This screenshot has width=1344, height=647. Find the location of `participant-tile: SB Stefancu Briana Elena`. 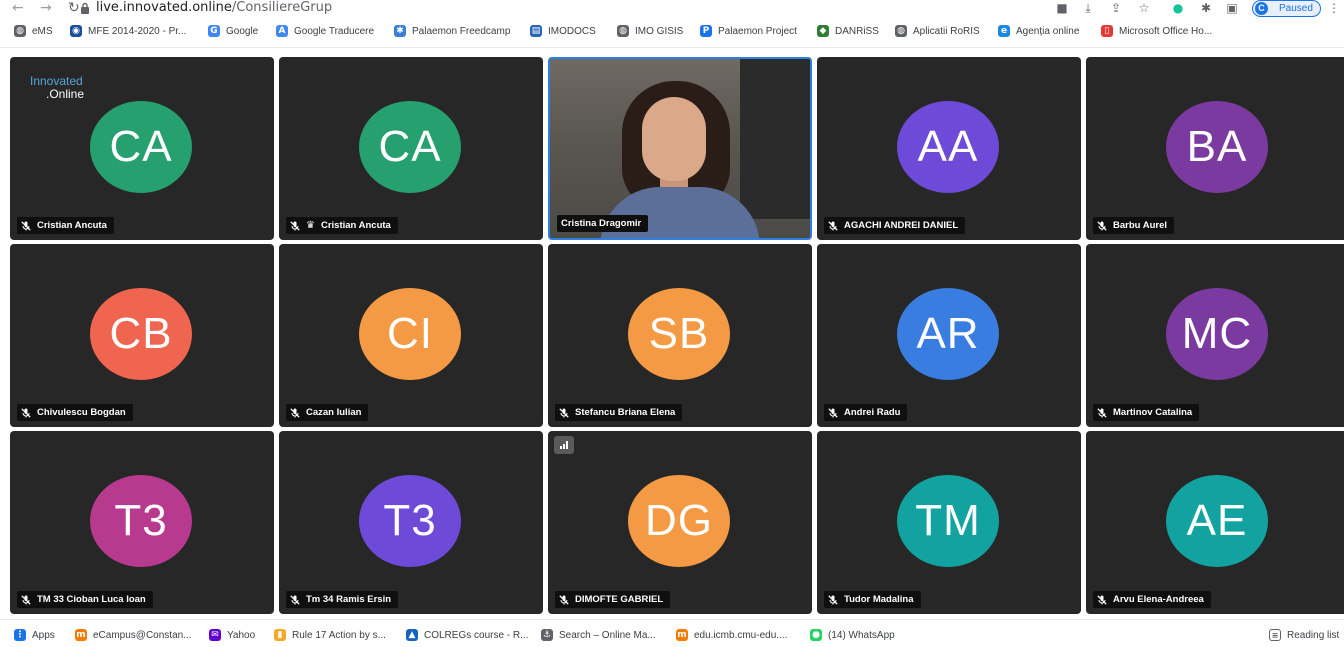

participant-tile: SB Stefancu Briana Elena is located at coordinates (680, 335).